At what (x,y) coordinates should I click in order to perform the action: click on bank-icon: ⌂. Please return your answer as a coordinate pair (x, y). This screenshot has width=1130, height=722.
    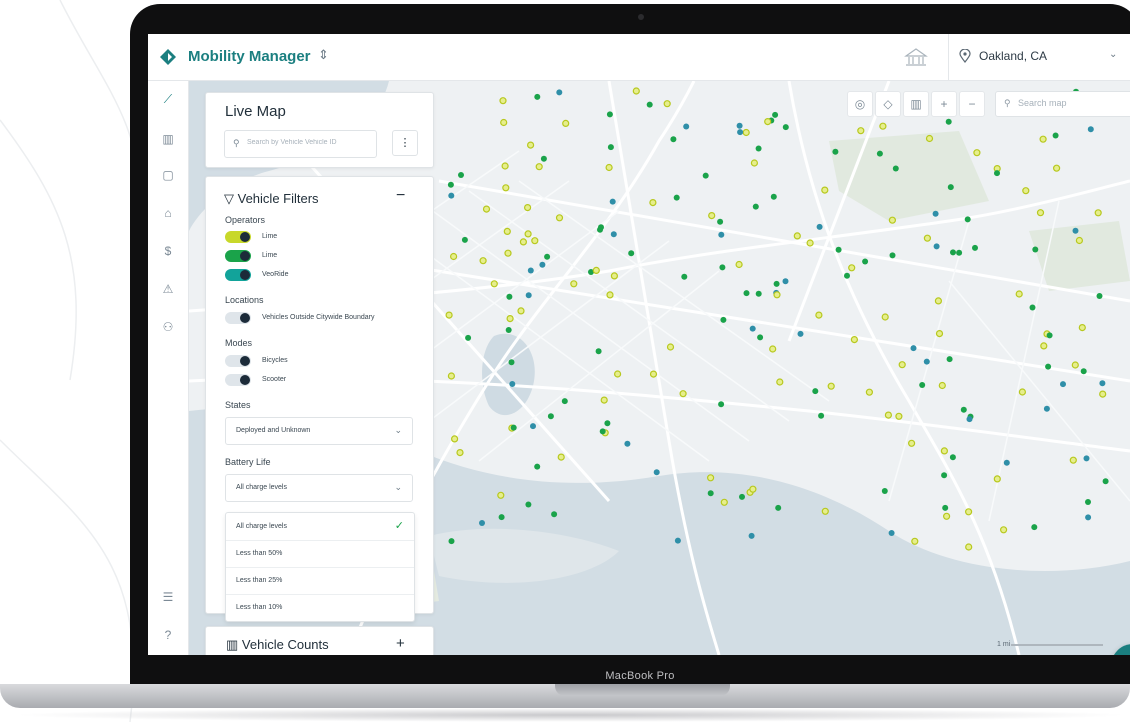
    Looking at the image, I should click on (168, 213).